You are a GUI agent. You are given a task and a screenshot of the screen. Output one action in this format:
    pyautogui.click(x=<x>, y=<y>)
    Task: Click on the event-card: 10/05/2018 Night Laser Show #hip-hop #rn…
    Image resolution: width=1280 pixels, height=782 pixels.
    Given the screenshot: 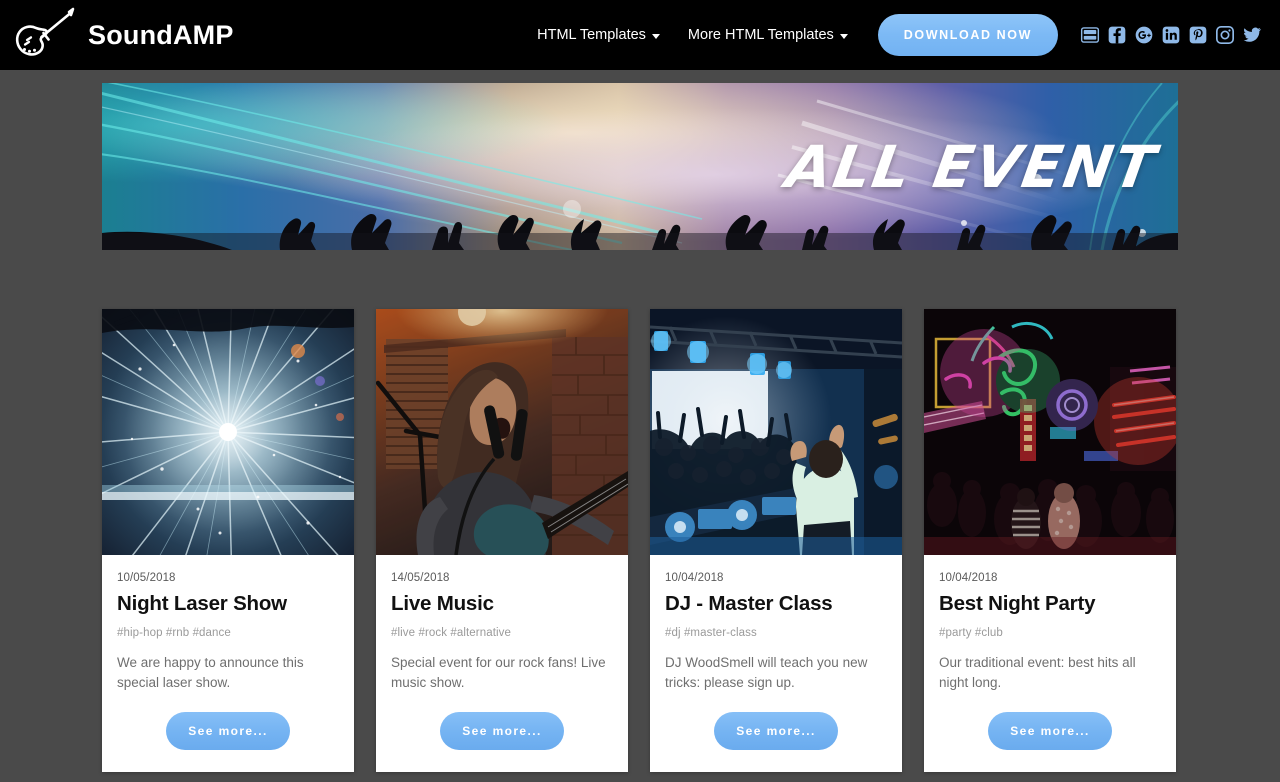 What is the action you would take?
    pyautogui.click(x=228, y=541)
    